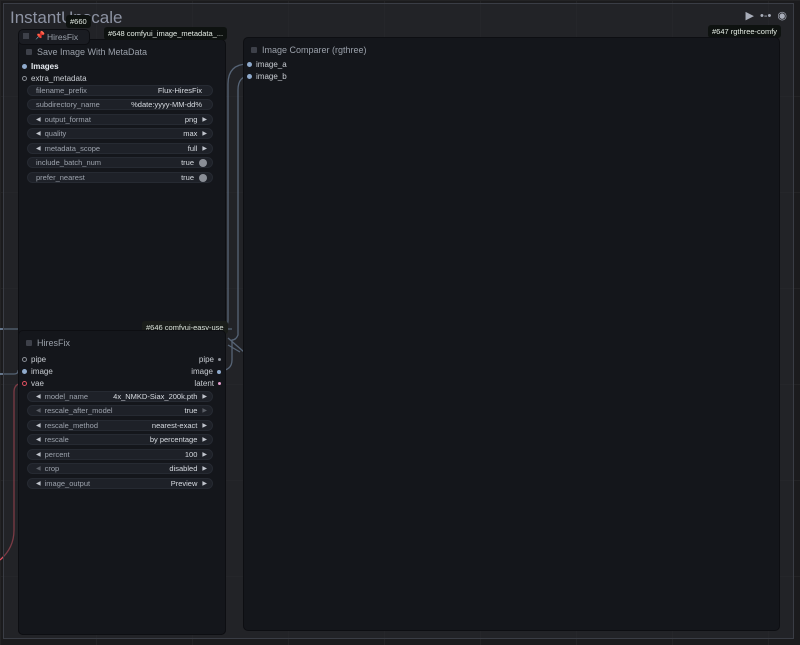 The image size is (800, 645). Describe the element at coordinates (191, 119) in the screenshot. I see `widget-value: png` at that location.